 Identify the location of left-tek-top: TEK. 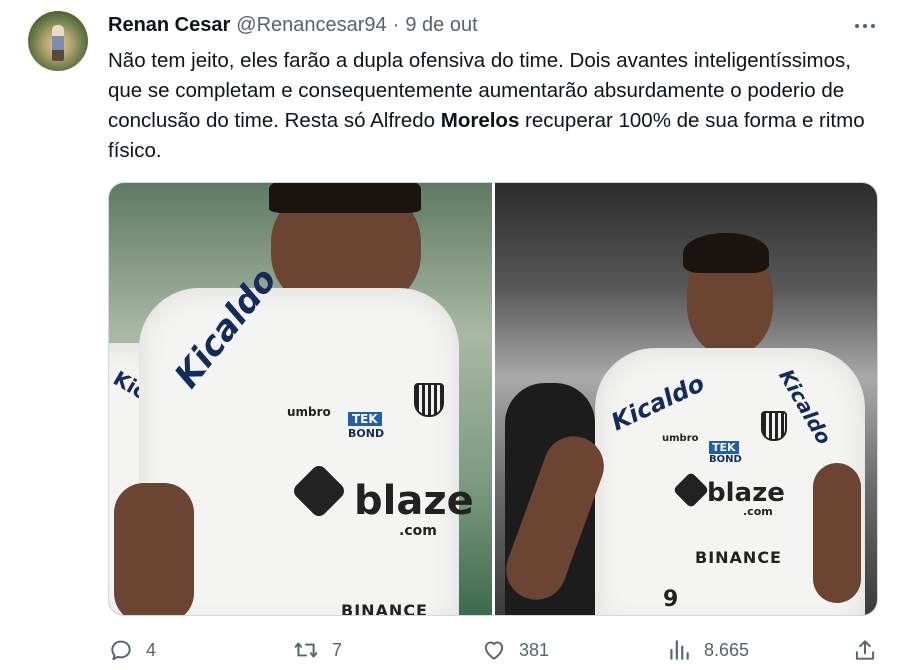
(365, 419).